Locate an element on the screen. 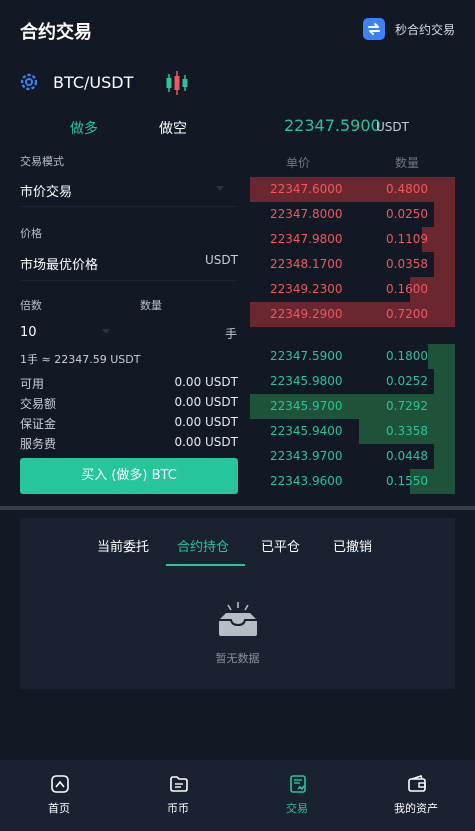 This screenshot has height=831, width=475. orderbook-qty-header: 数量 is located at coordinates (407, 163).